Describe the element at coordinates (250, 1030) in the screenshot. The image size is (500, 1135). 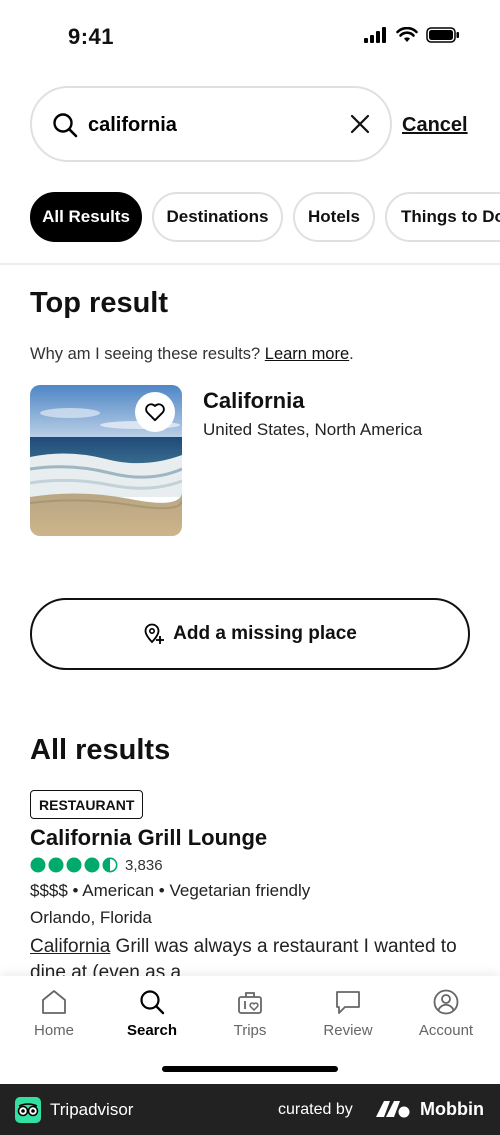
I see `tab-trips-label: Trips` at that location.